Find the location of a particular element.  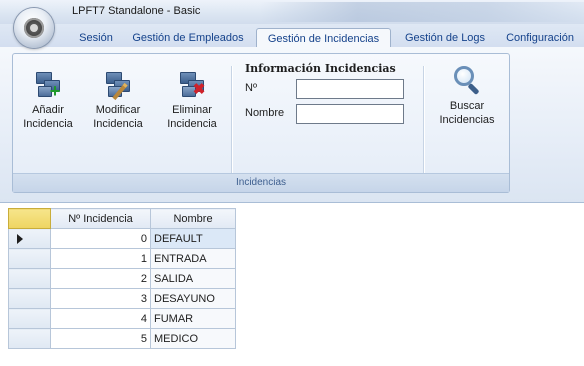

modify-incidencia-button: Modificar Incidencia is located at coordinates (118, 100).